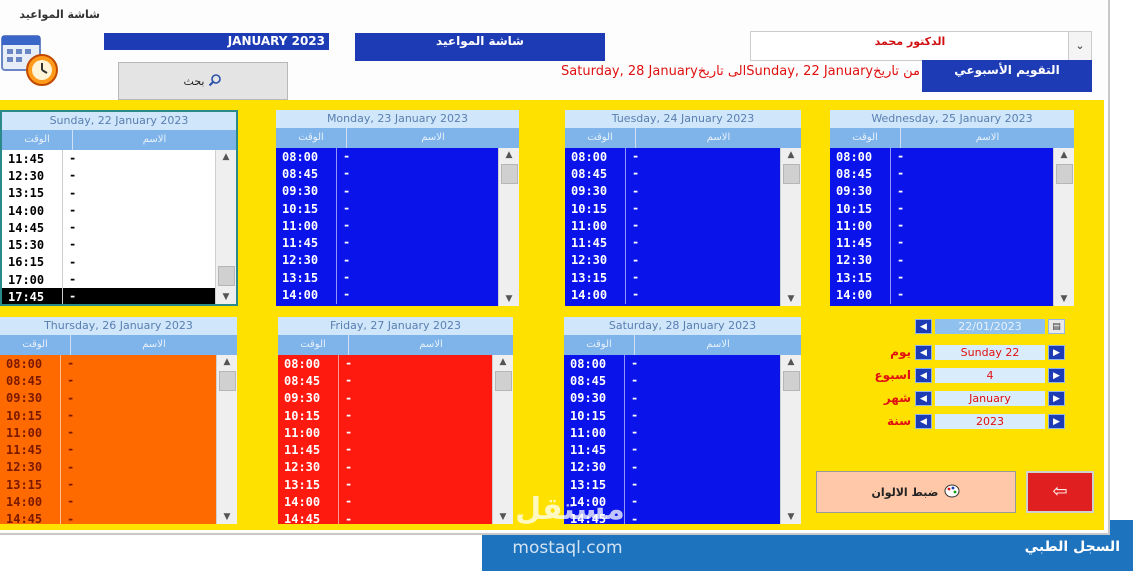  Describe the element at coordinates (109, 262) in the screenshot. I see `appointment-row: 16:15 -` at that location.